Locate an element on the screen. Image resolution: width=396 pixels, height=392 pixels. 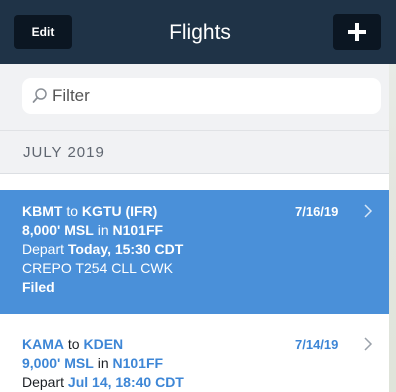
map-edge is located at coordinates (392, 228).